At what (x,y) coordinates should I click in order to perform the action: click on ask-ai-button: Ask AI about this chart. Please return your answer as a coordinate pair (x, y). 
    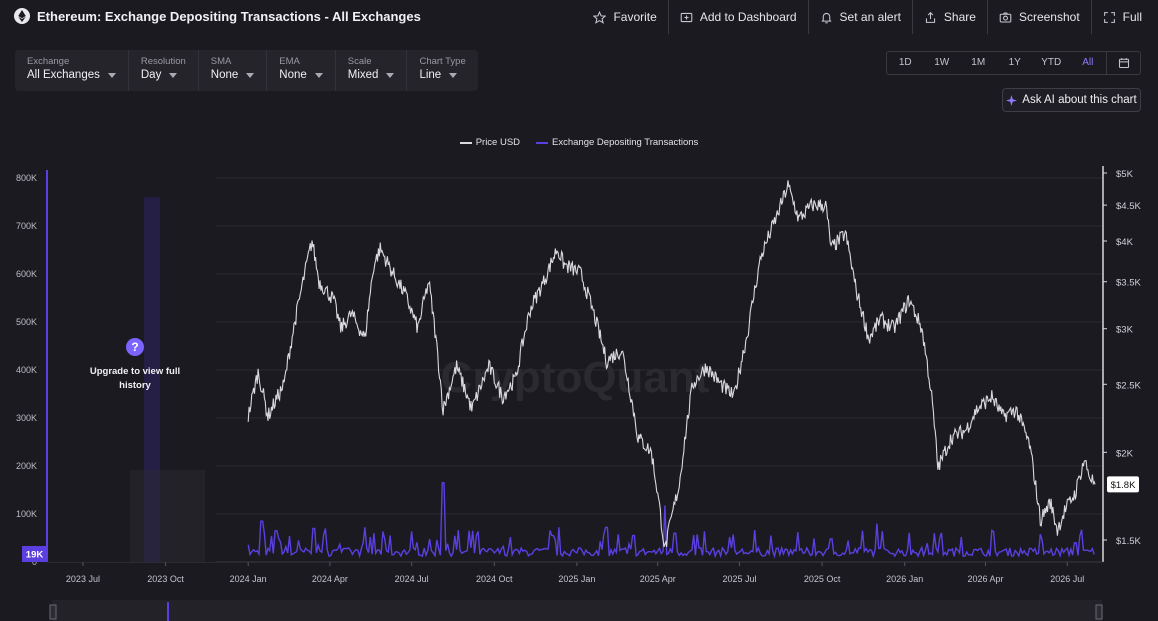
    Looking at the image, I should click on (1071, 100).